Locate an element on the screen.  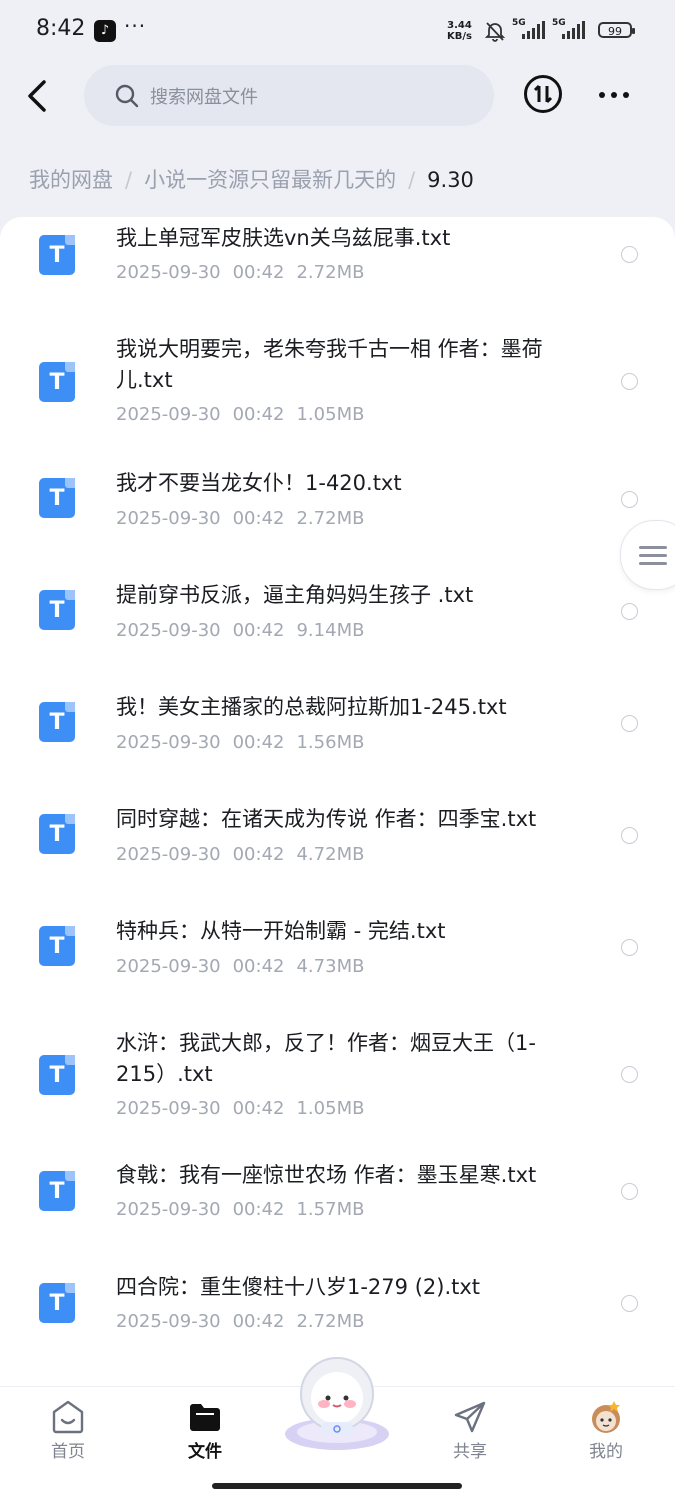
nav-files: 文件 is located at coordinates (205, 1432).